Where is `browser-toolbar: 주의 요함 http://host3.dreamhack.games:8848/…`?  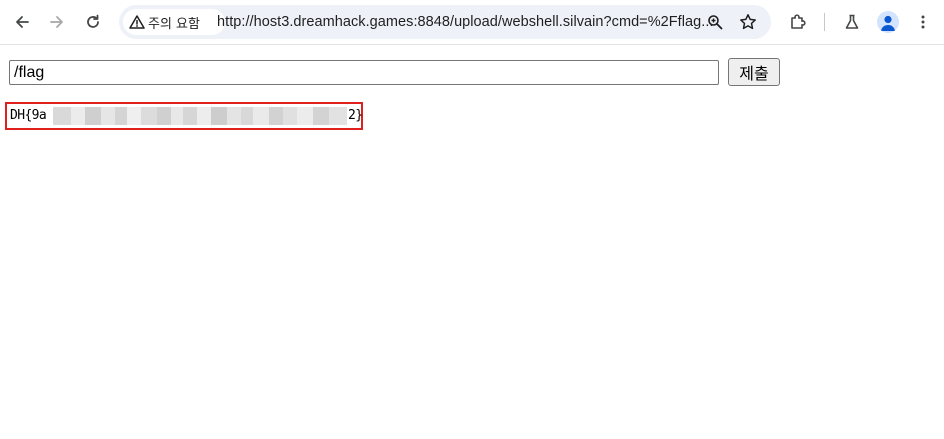
browser-toolbar: 주의 요함 http://host3.dreamhack.games:8848/… is located at coordinates (472, 22).